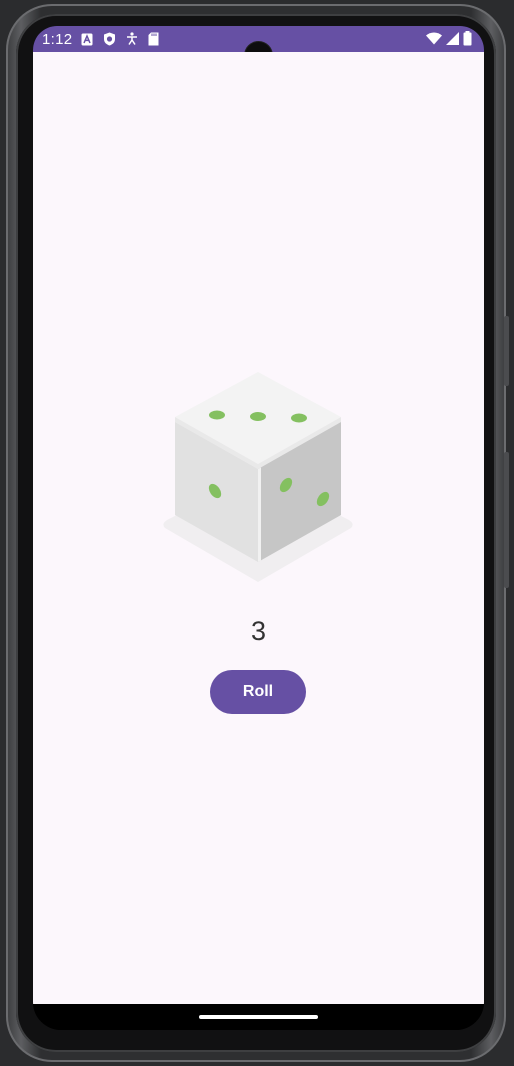  I want to click on shield-play-icon, so click(109, 39).